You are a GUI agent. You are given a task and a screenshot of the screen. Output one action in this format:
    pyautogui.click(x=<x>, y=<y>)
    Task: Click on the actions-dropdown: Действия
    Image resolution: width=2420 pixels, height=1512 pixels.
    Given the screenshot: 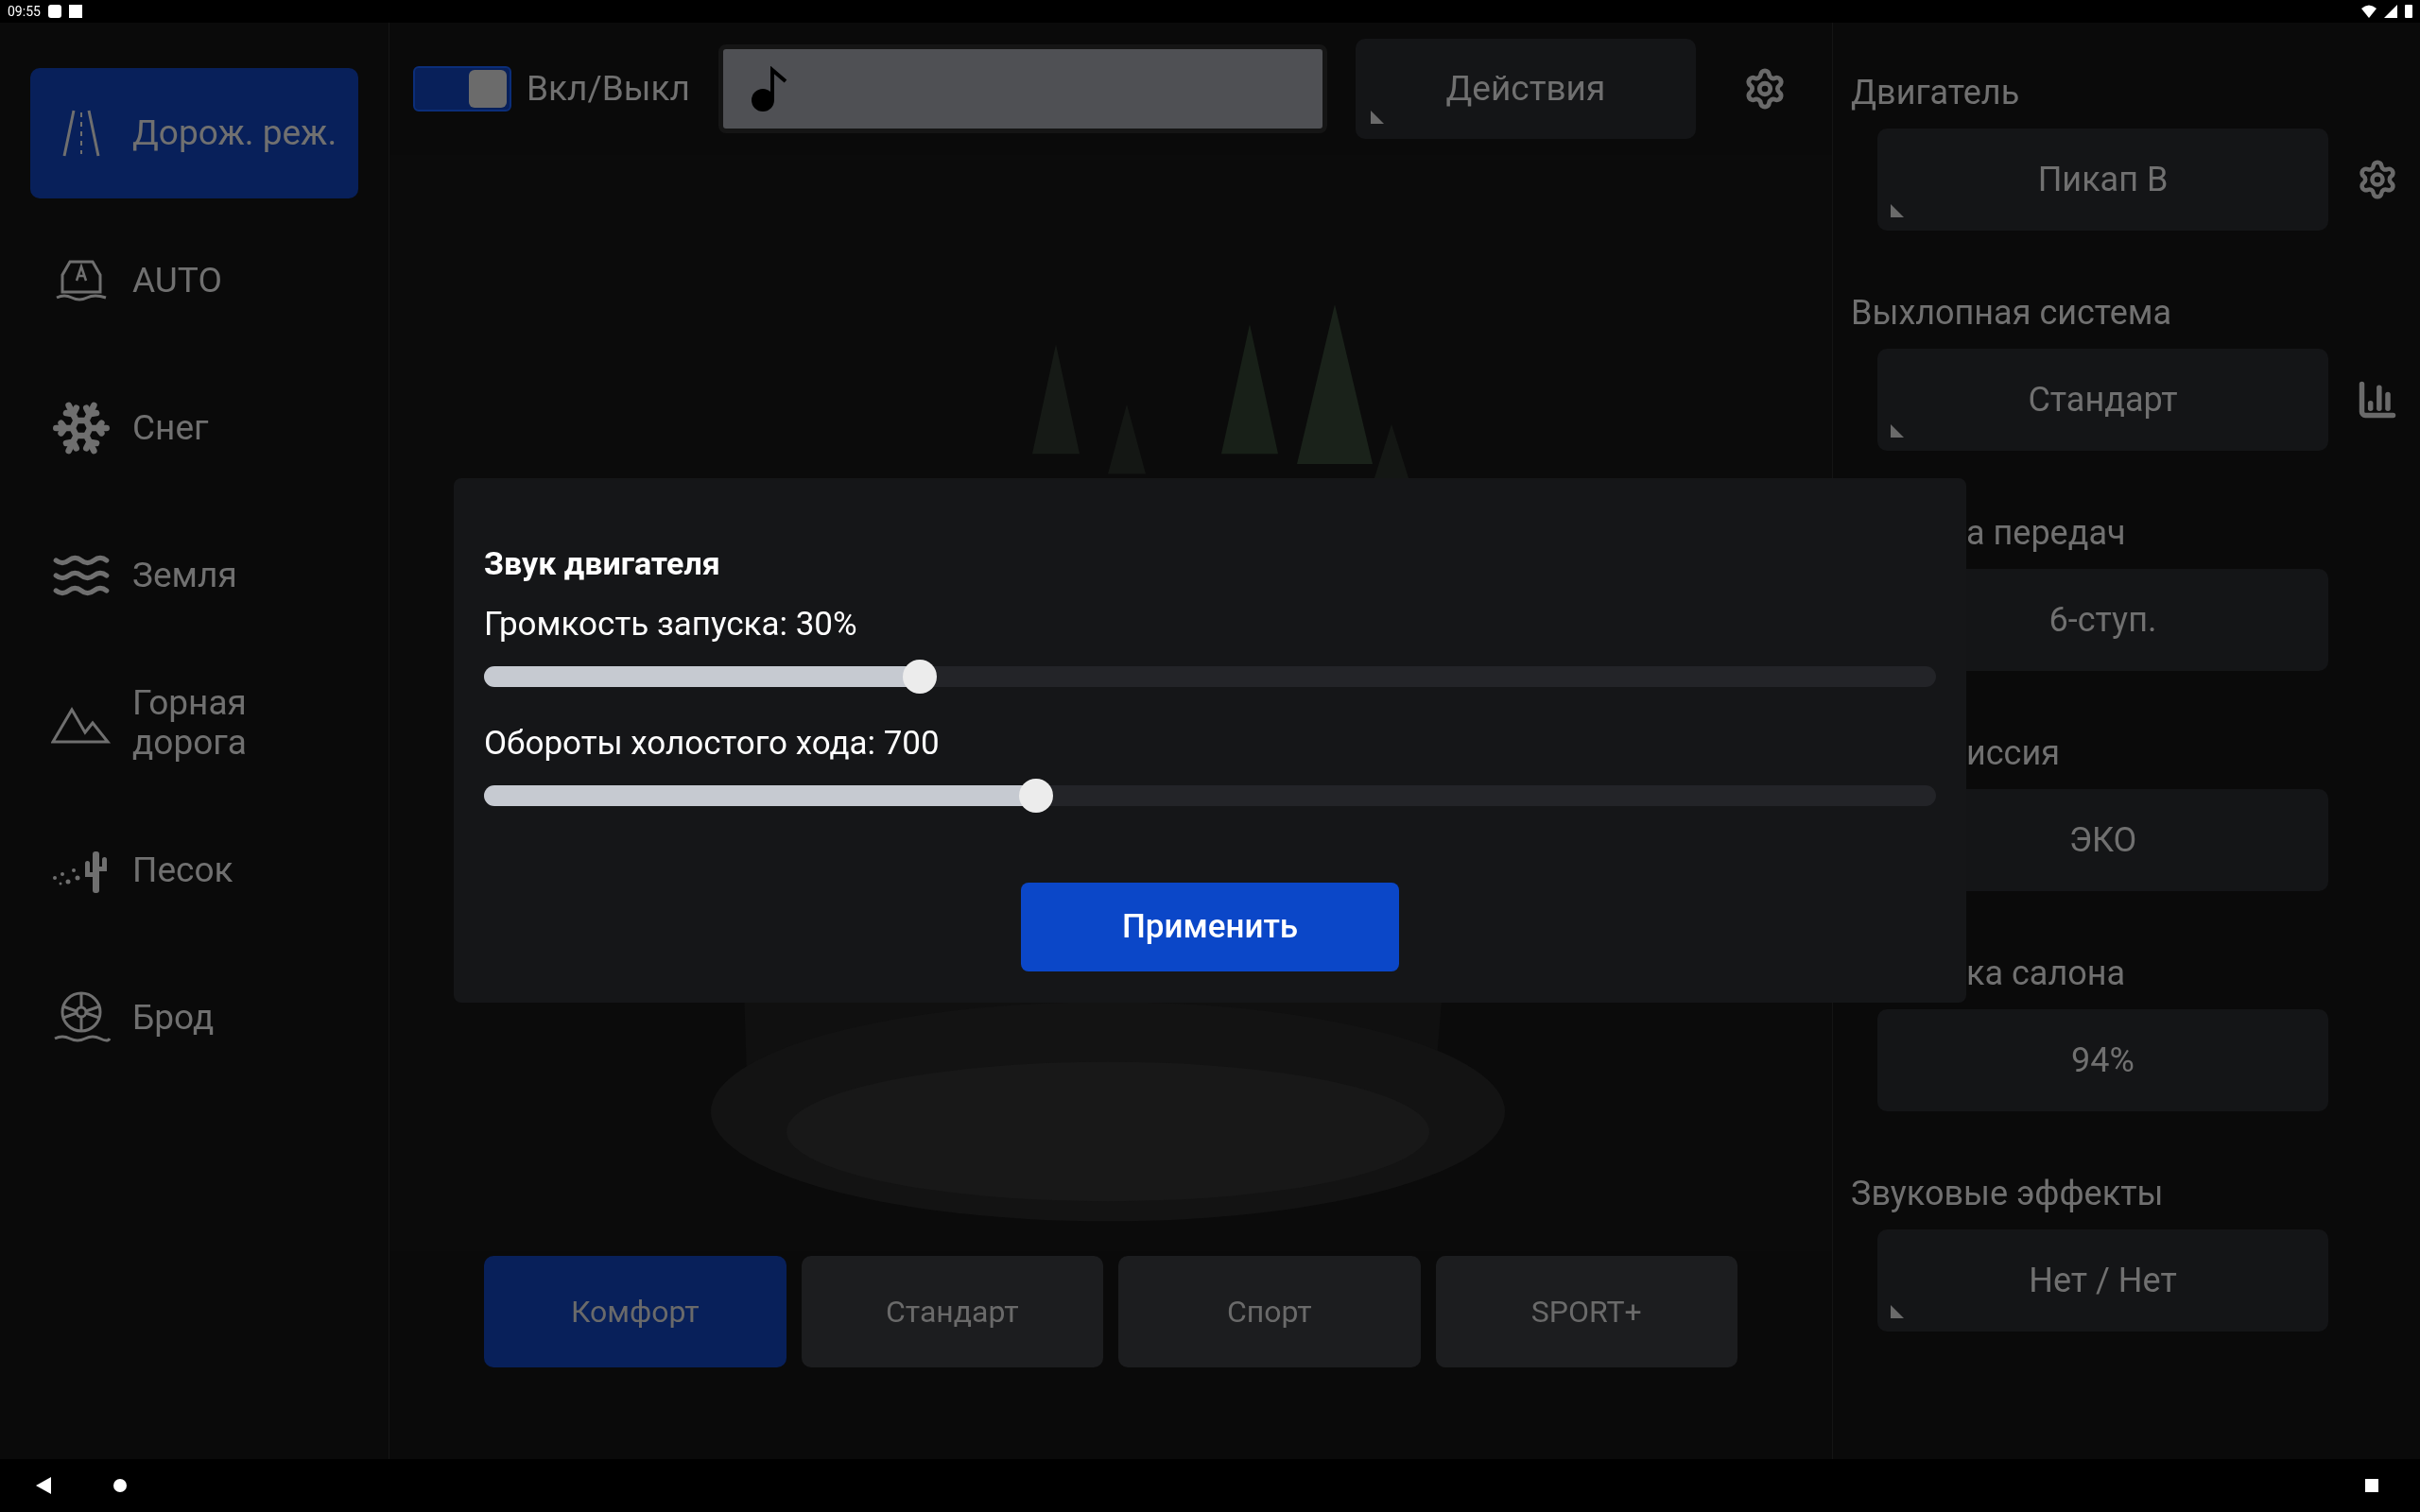 What is the action you would take?
    pyautogui.click(x=1525, y=89)
    